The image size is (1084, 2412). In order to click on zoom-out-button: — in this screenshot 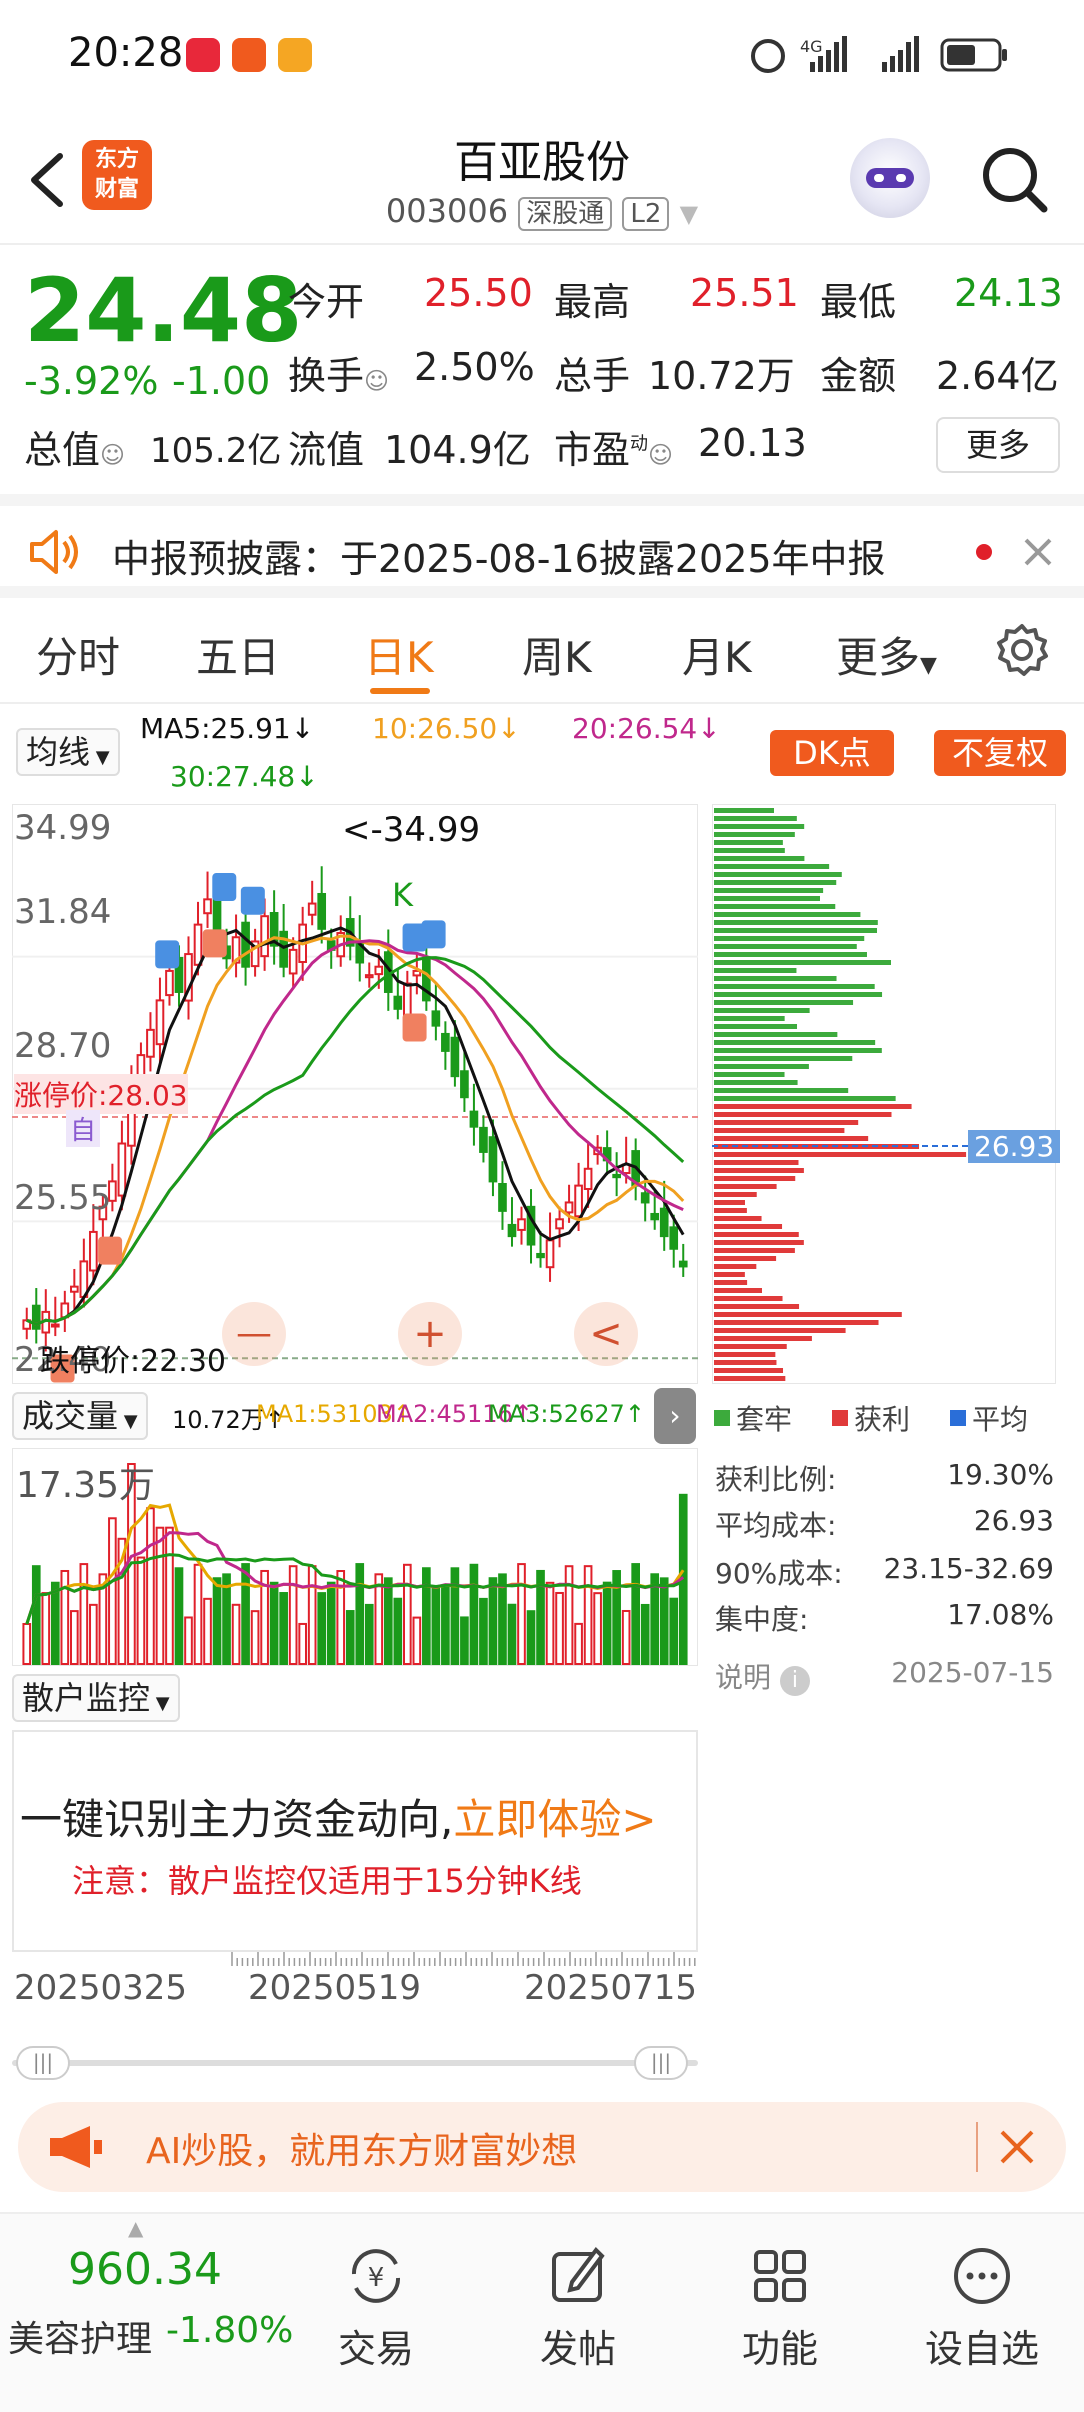, I will do `click(254, 1334)`.